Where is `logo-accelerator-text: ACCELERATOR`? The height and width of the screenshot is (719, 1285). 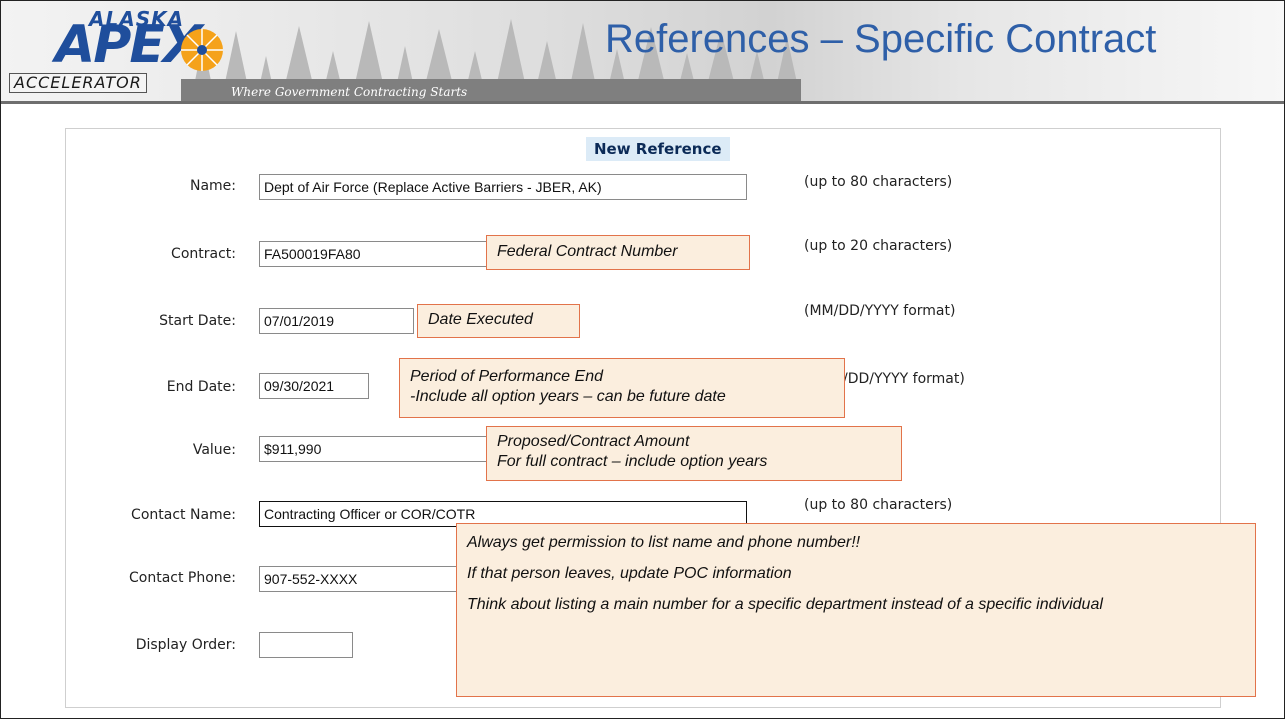
logo-accelerator-text: ACCELERATOR is located at coordinates (78, 83).